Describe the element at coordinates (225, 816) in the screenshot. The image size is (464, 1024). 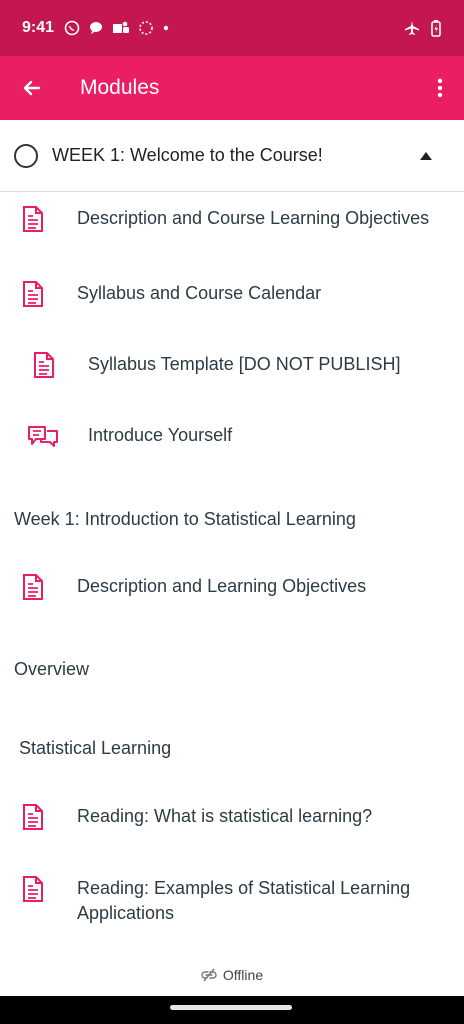
I see `module-item-label: Reading: What is statistical learning?` at that location.